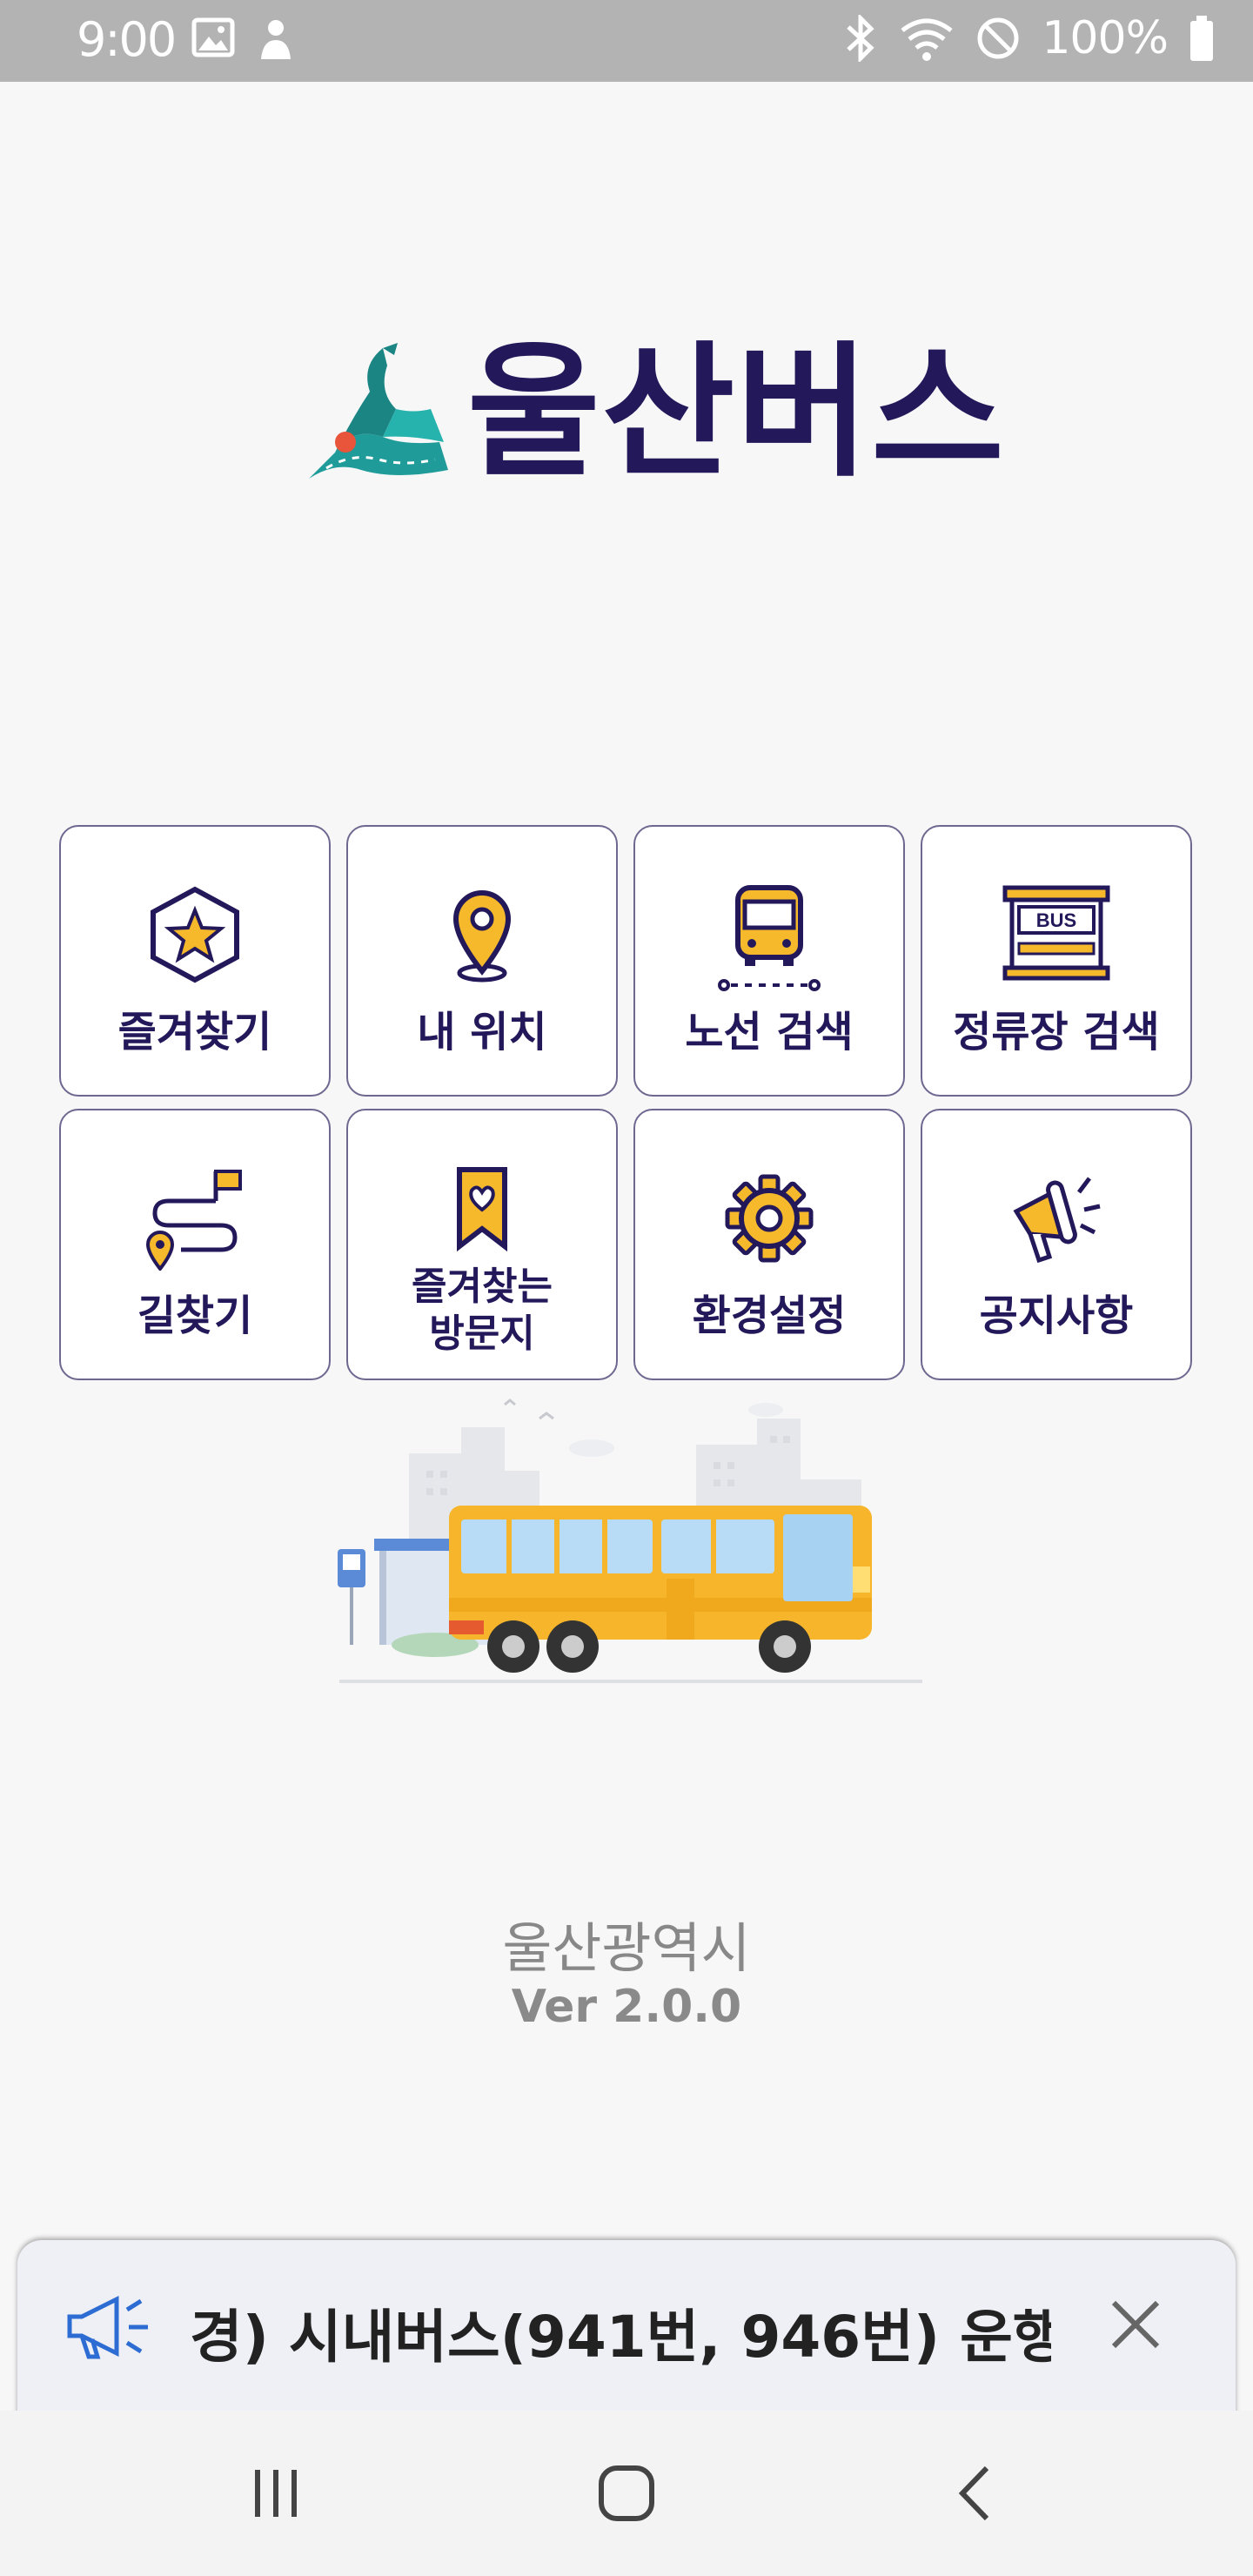 This screenshot has height=2576, width=1253. Describe the element at coordinates (1056, 920) in the screenshot. I see `bus-sign-text: BUS` at that location.